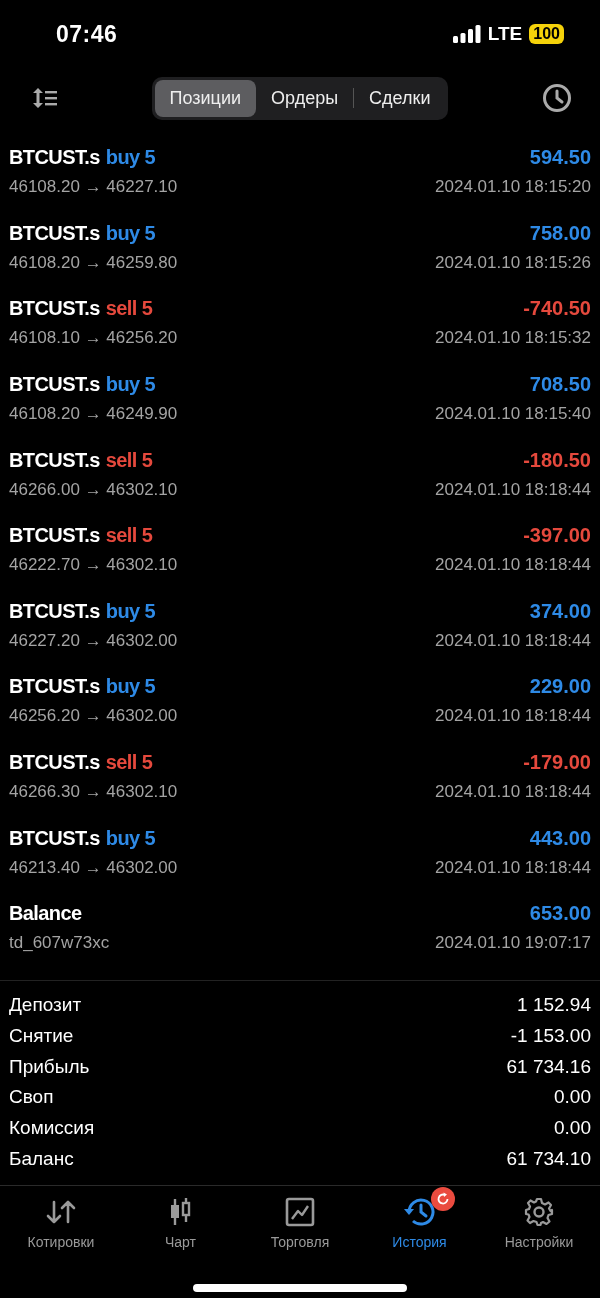  I want to click on profit-value: 653.00, so click(560, 914).